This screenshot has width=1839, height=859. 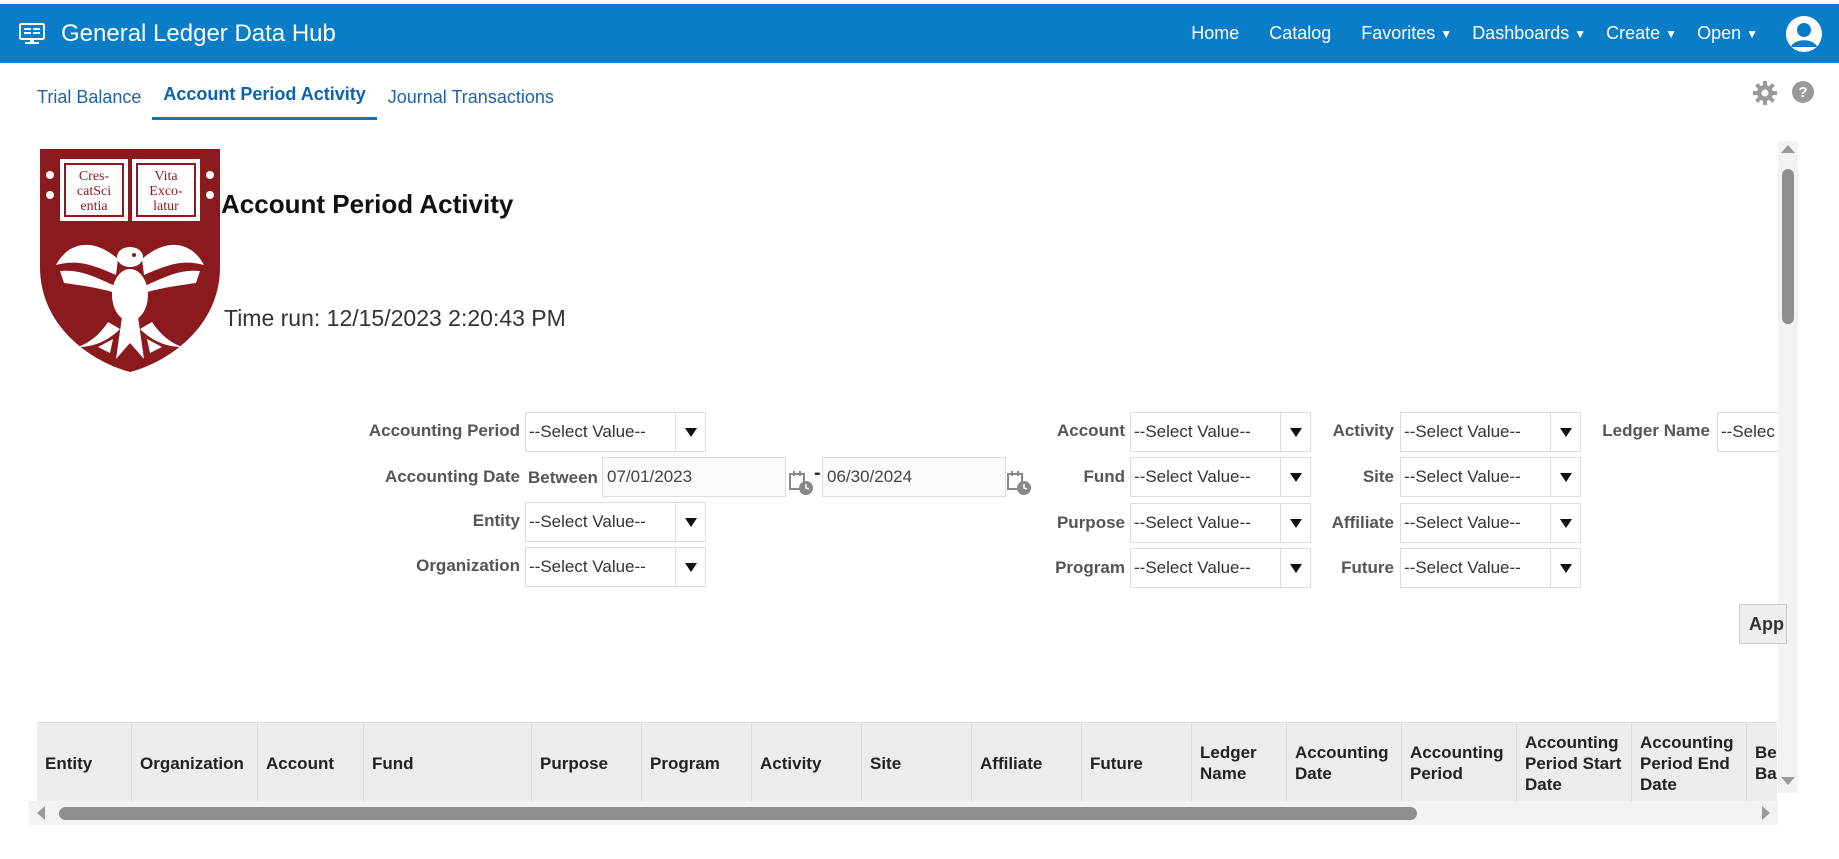 I want to click on nav-favorites-label: Favorites, so click(x=1398, y=33).